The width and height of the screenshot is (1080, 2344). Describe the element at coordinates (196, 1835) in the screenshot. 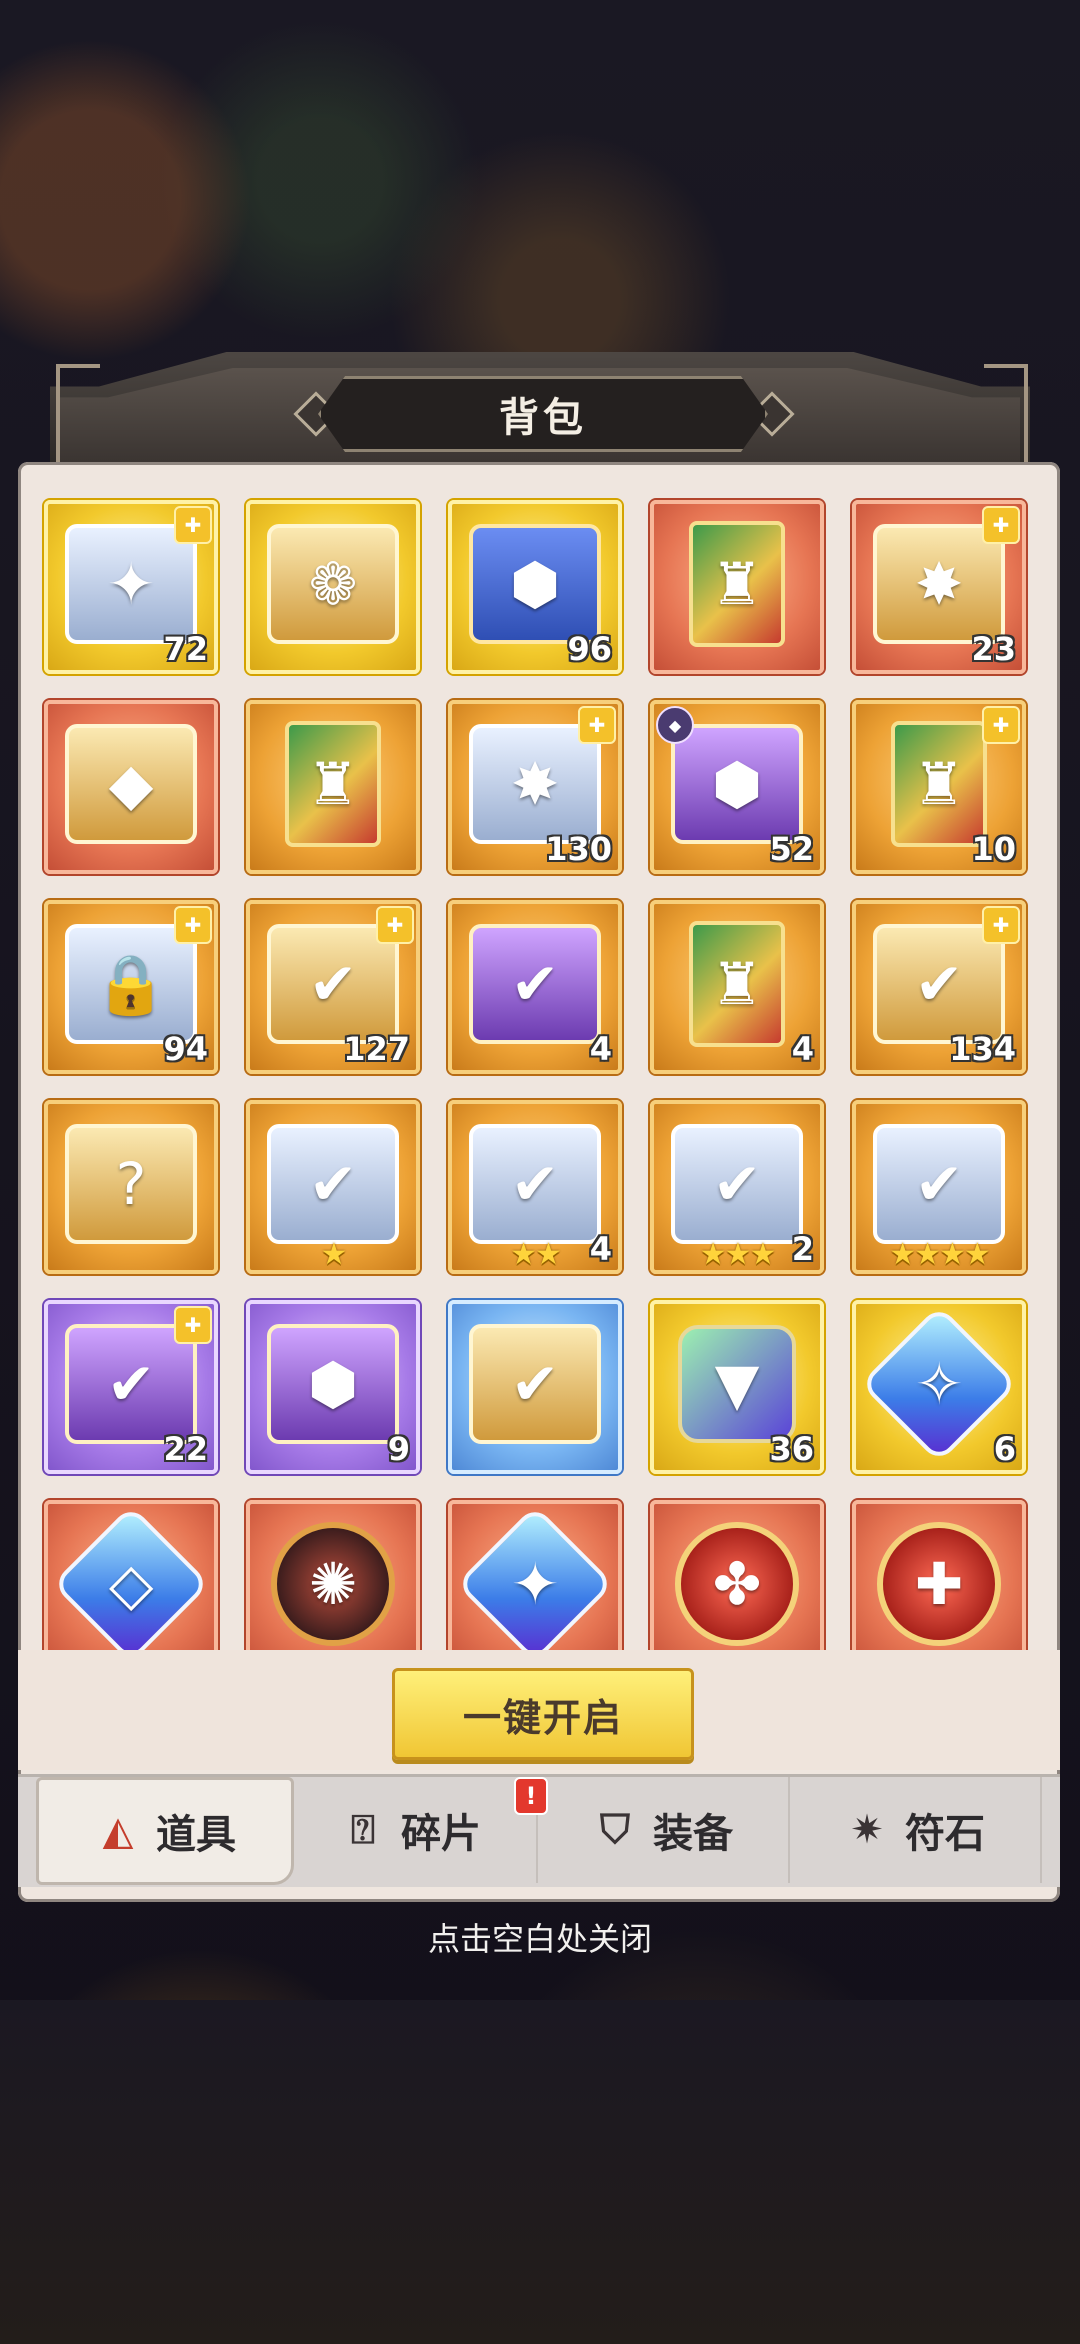

I see `tab-label: 道具` at that location.